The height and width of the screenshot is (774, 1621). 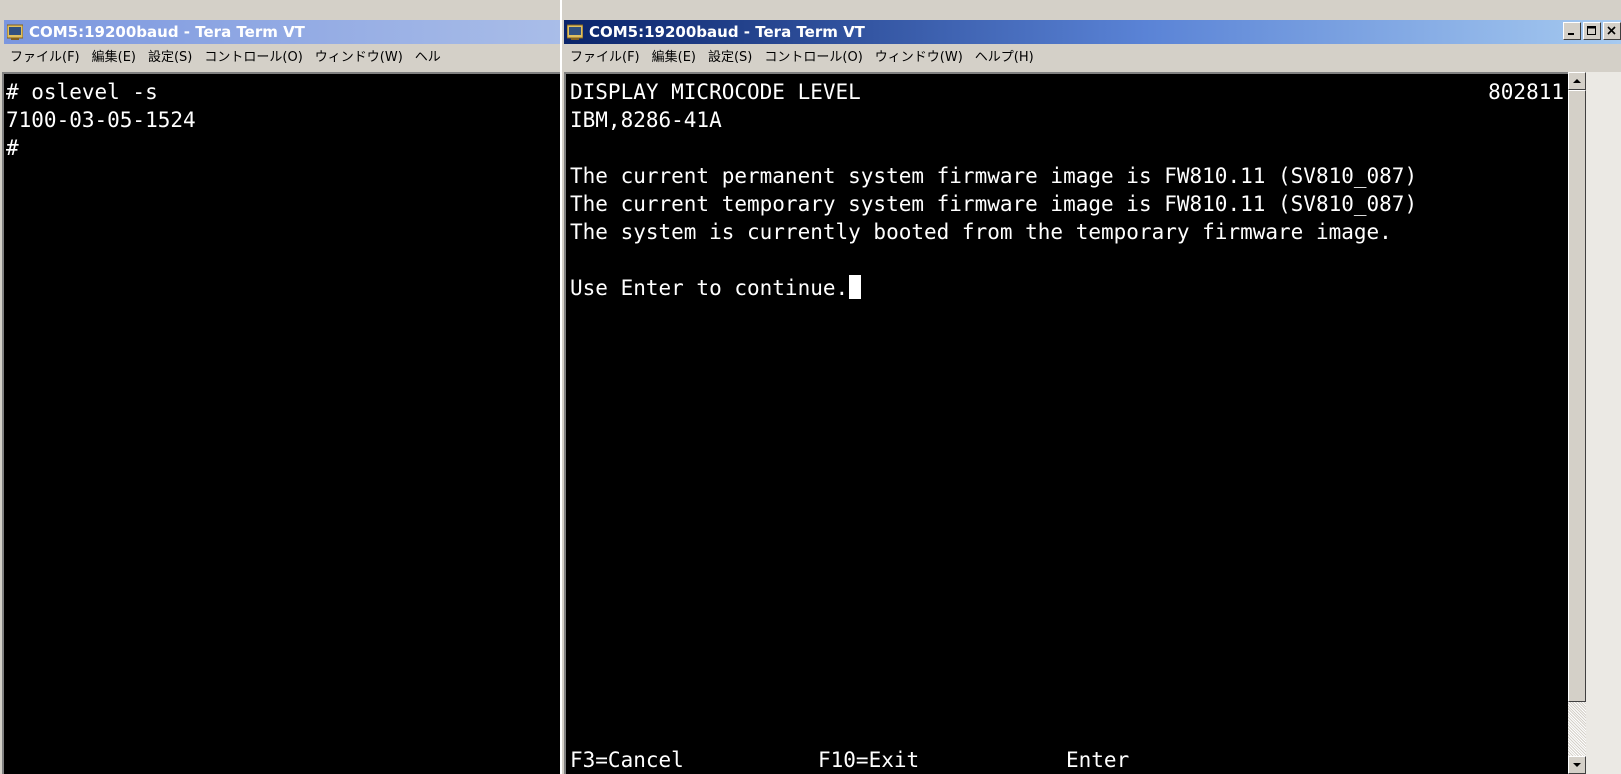 What do you see at coordinates (715, 92) in the screenshot?
I see `terminal-line: DISPLAY MICROCODE LEVEL` at bounding box center [715, 92].